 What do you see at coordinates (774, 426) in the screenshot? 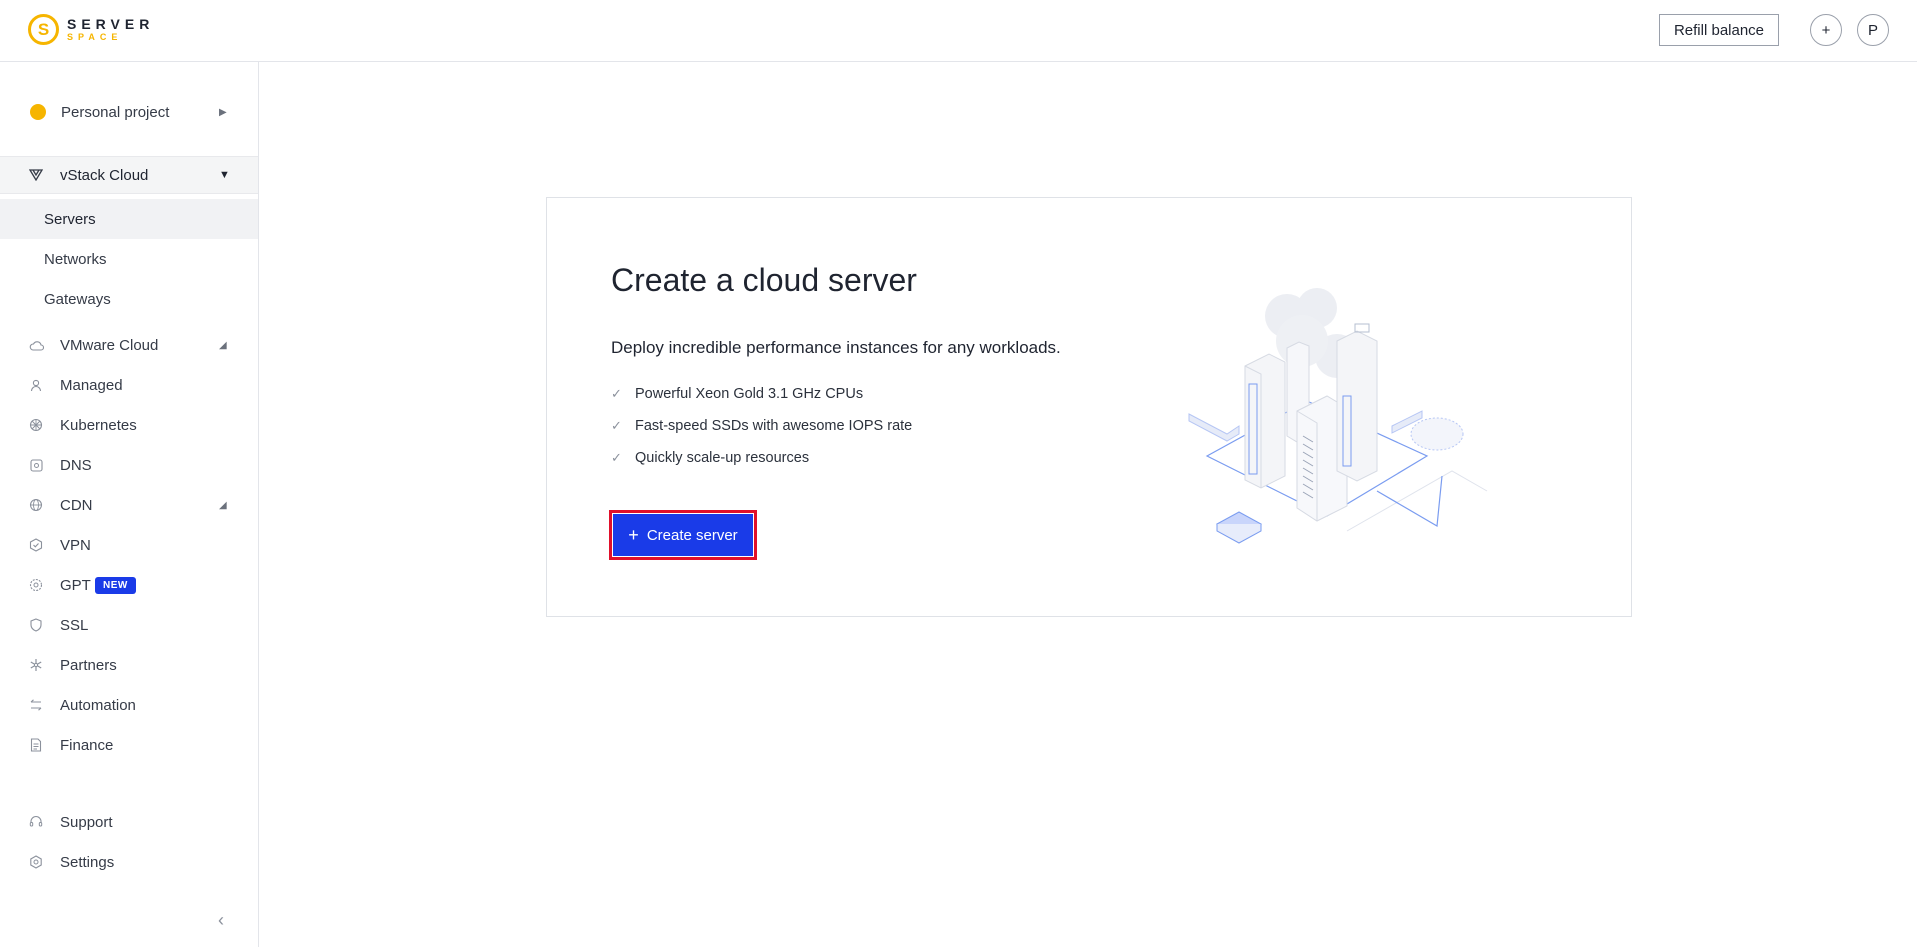
I see `feature-text: Fast-speed SSDs with awesome IOPS rate` at bounding box center [774, 426].